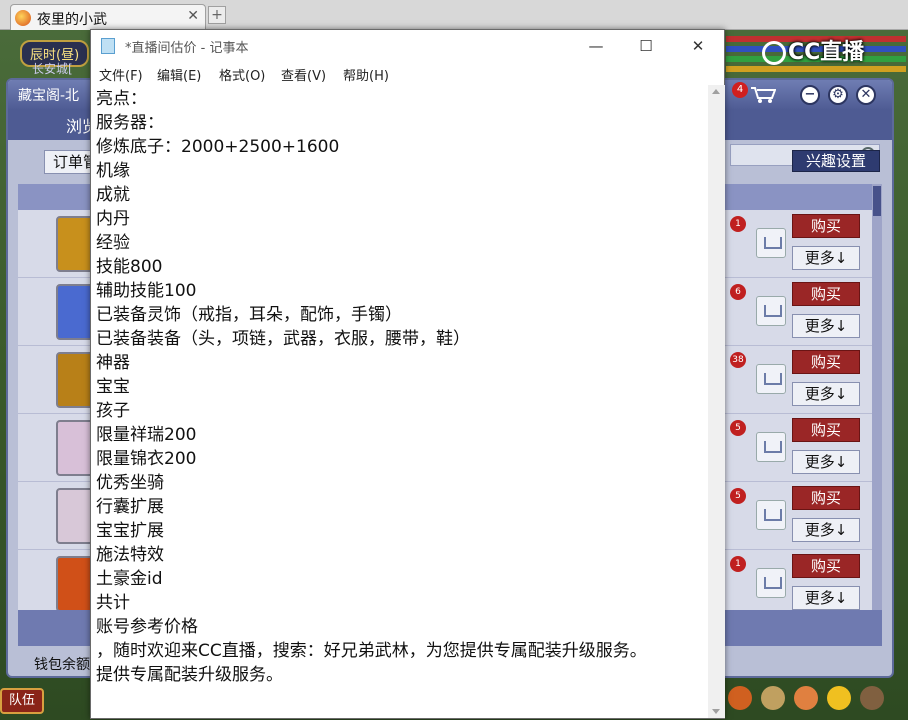 This screenshot has width=908, height=720. What do you see at coordinates (189, 675) in the screenshot?
I see `text-line: 提供专属配装升级服务。` at bounding box center [189, 675].